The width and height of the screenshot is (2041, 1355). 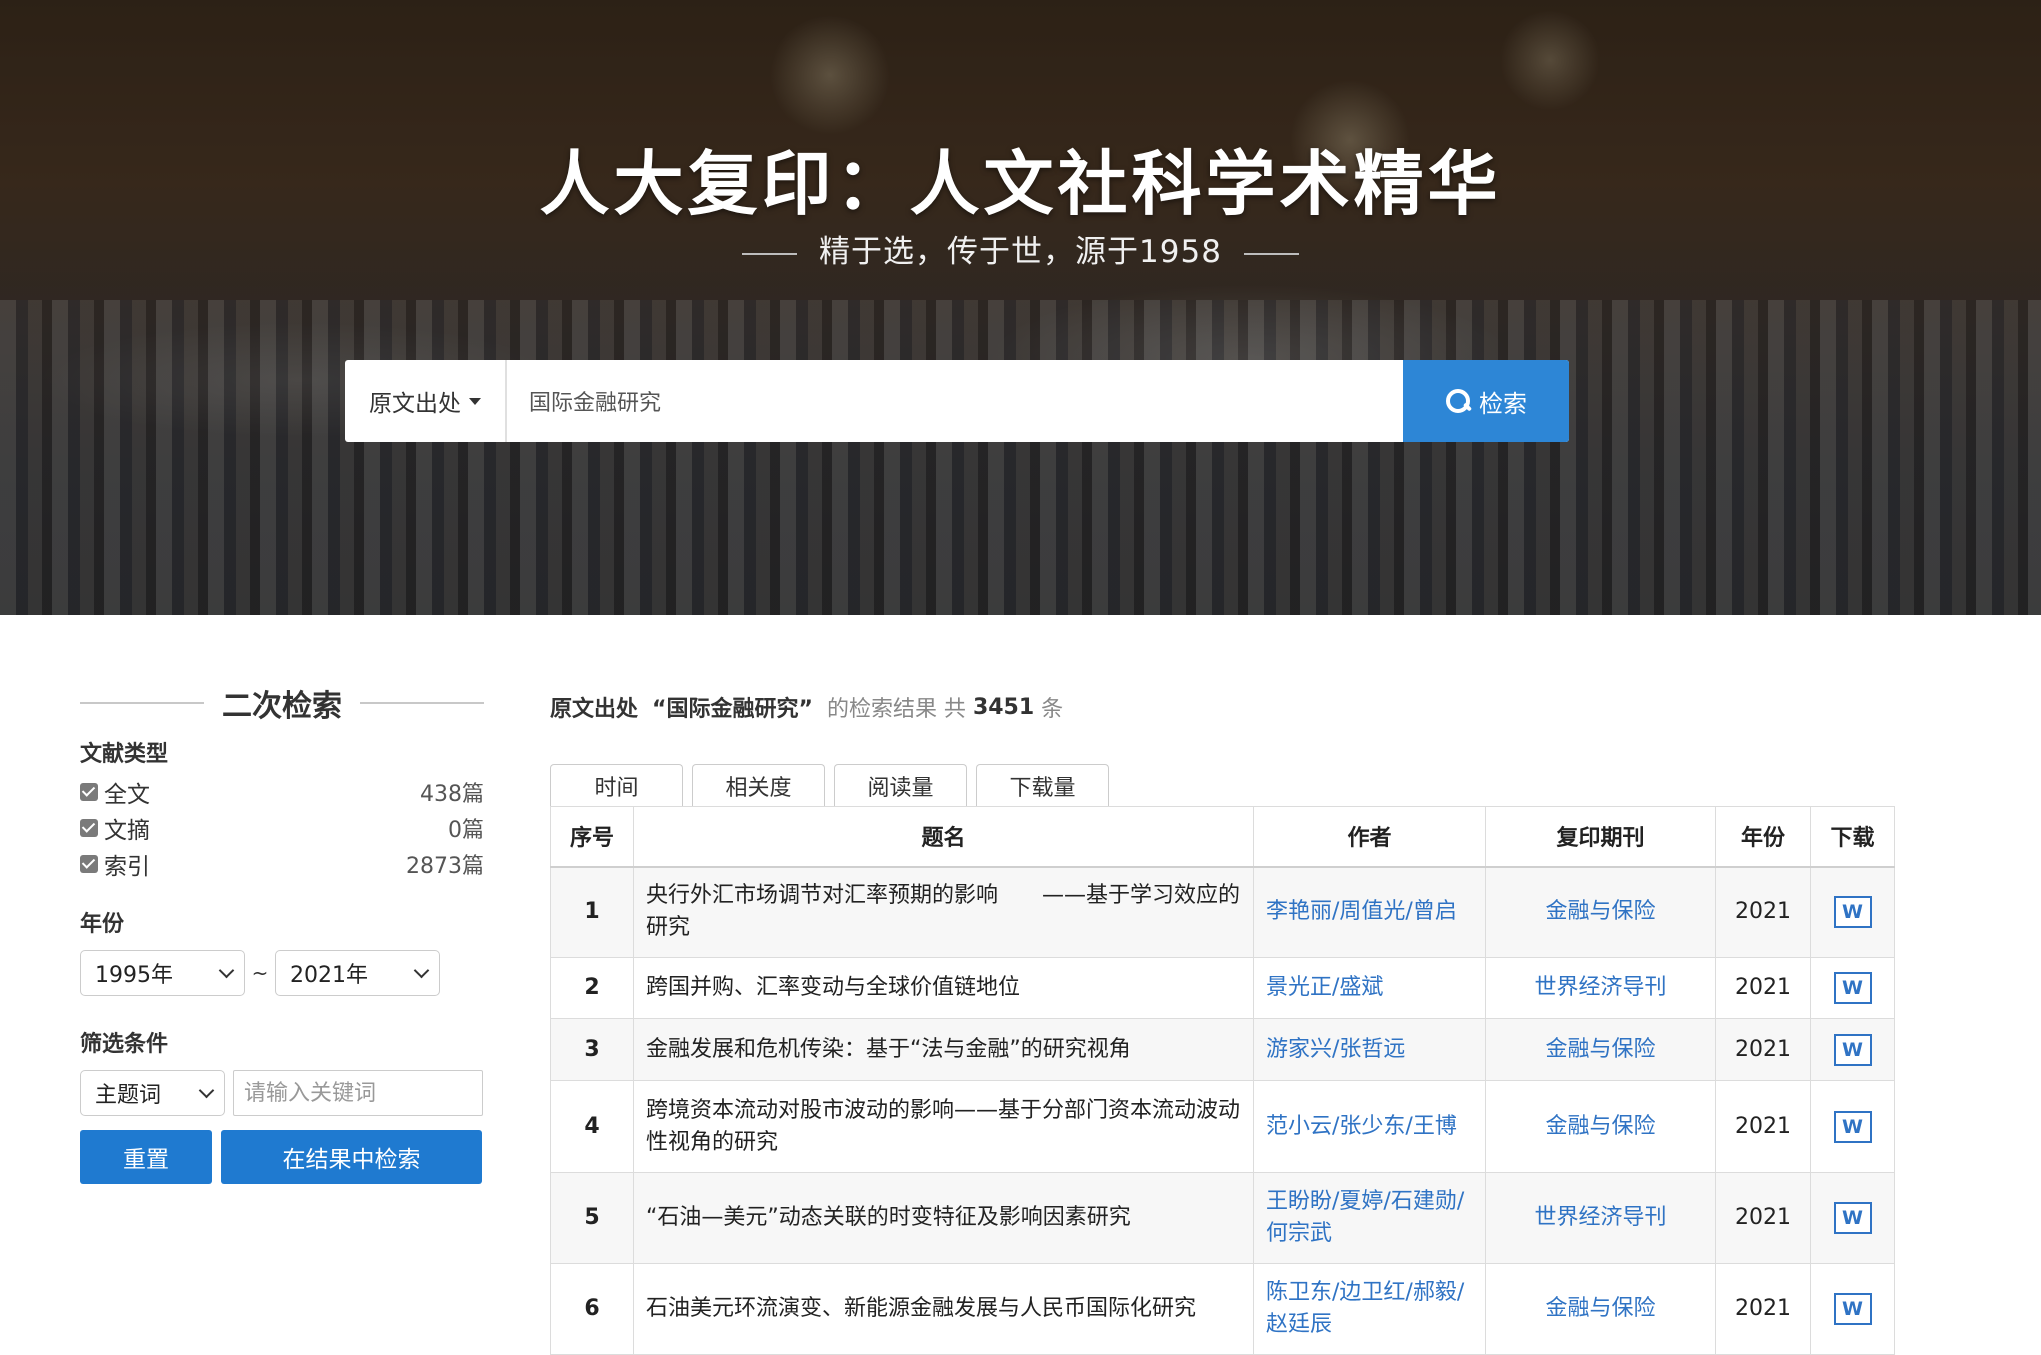 What do you see at coordinates (282, 792) in the screenshot?
I see `doc-type-fulltext: 全文 438篇` at bounding box center [282, 792].